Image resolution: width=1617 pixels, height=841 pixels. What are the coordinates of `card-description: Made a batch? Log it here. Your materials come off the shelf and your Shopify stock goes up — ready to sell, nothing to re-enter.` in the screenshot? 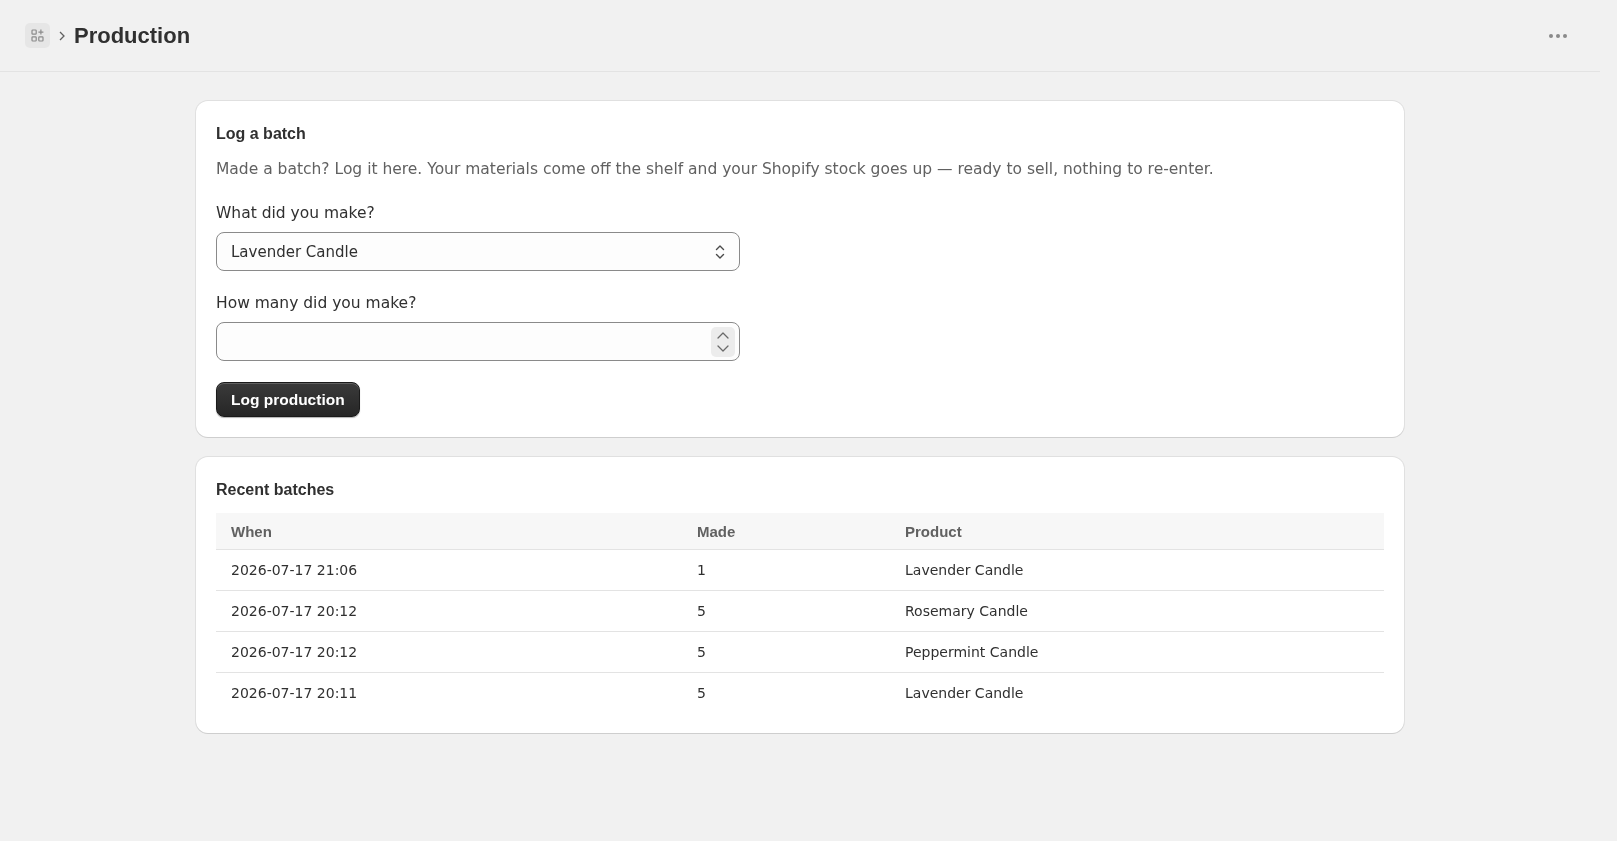 It's located at (715, 169).